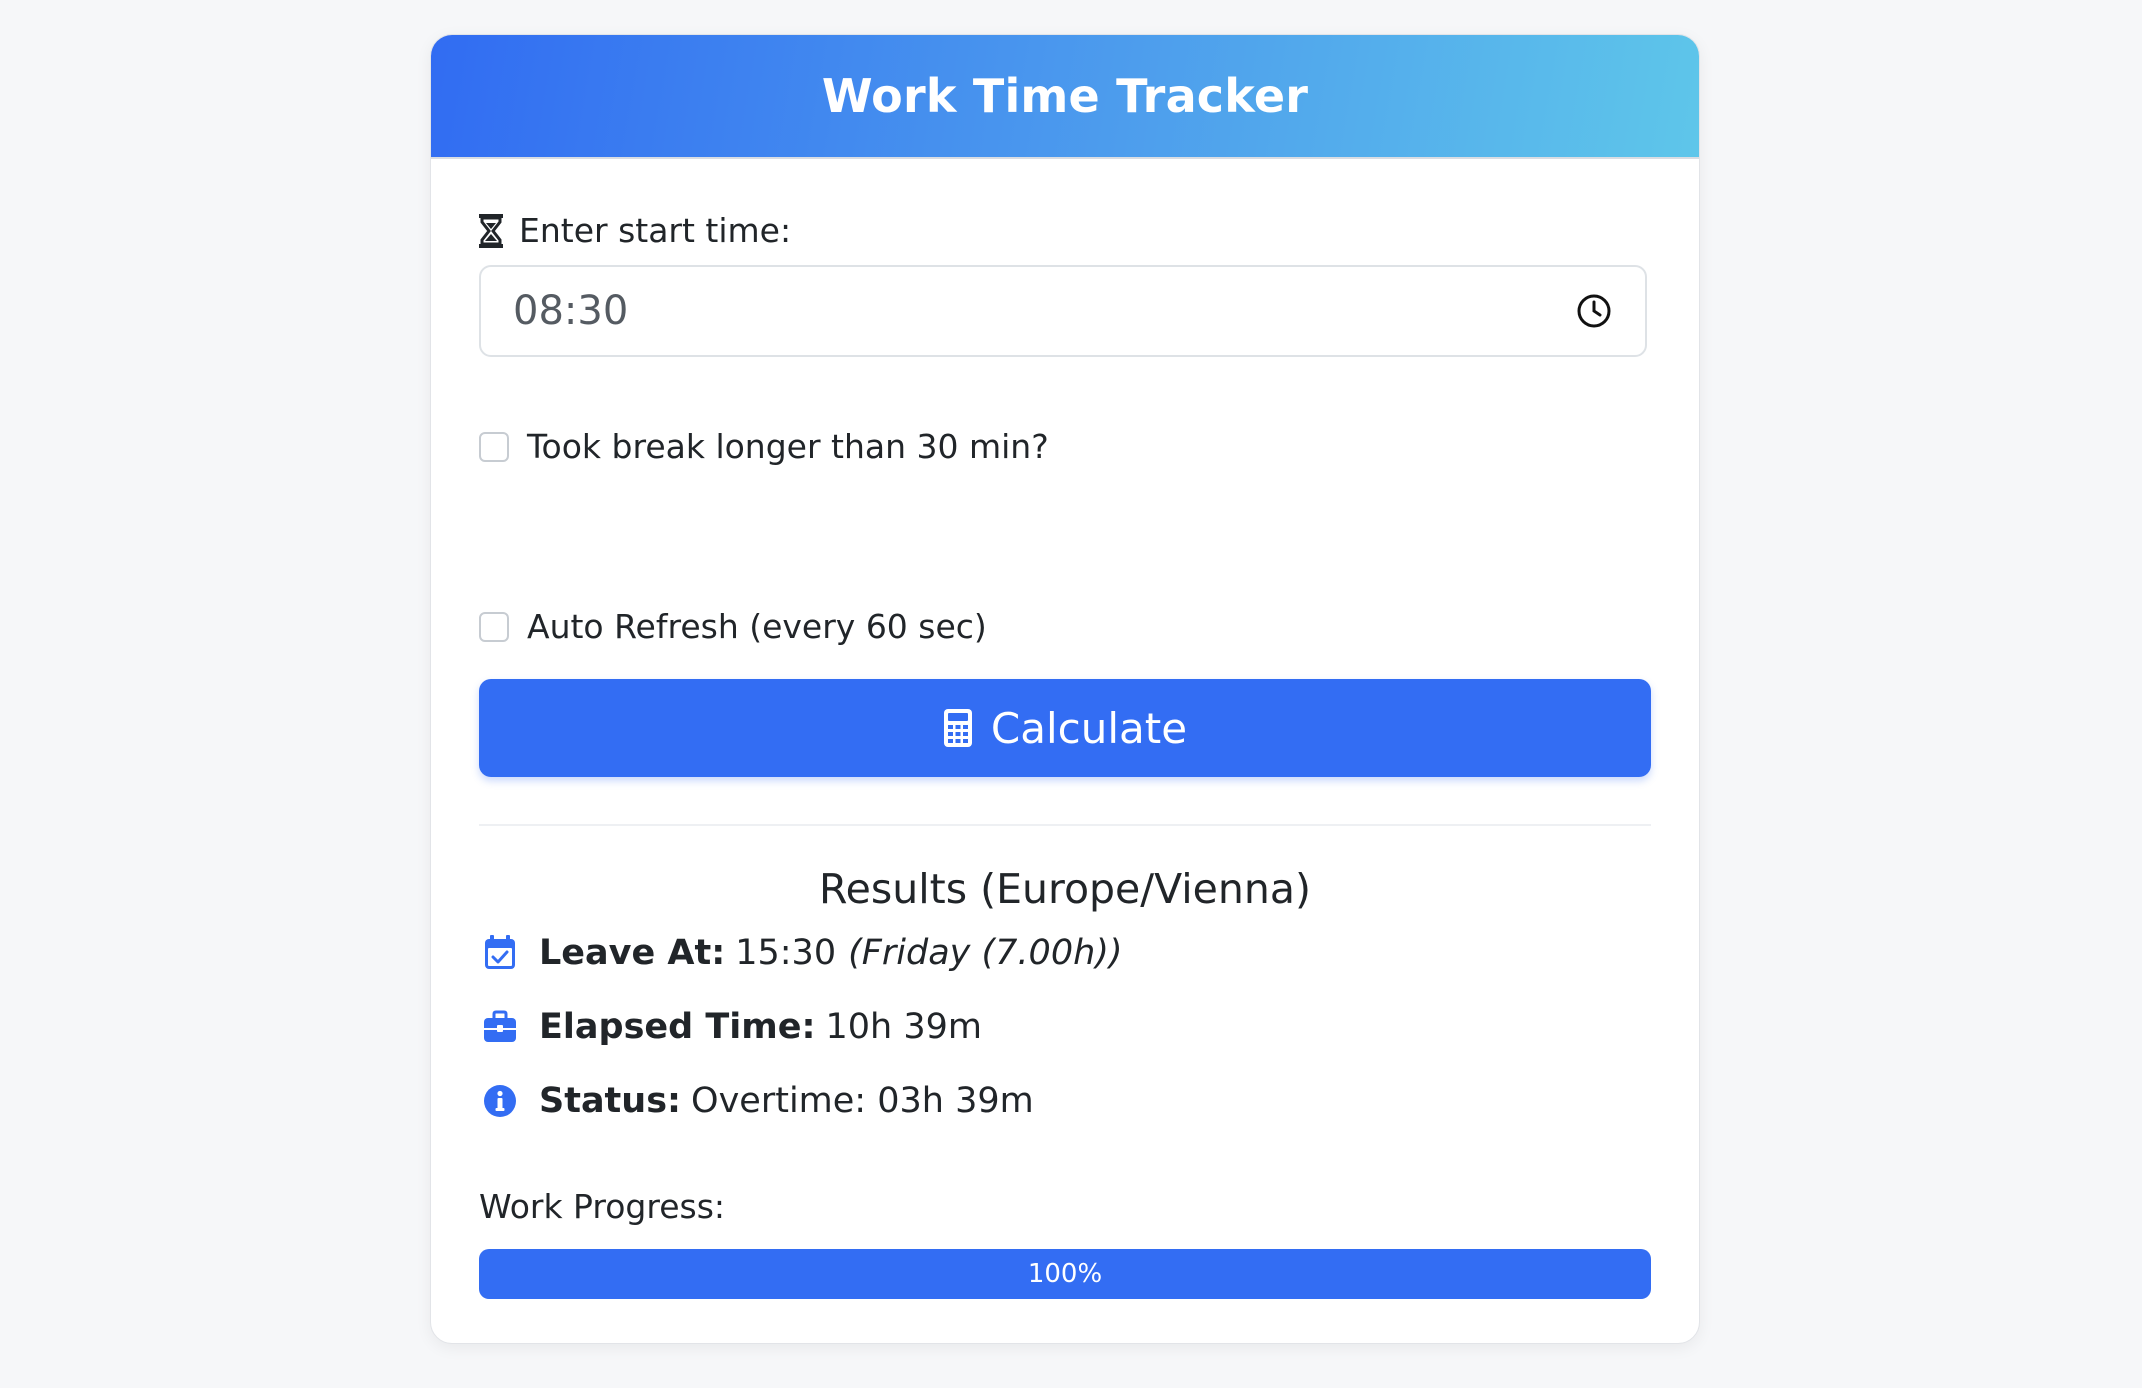 The image size is (2142, 1388). What do you see at coordinates (494, 446) in the screenshot?
I see `long-break-checkbox` at bounding box center [494, 446].